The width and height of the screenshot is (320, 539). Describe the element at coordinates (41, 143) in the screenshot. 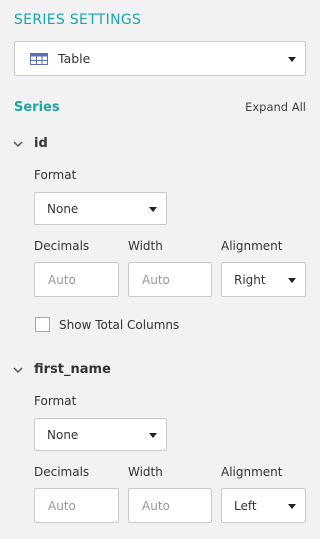

I see `series-id-name: id` at that location.